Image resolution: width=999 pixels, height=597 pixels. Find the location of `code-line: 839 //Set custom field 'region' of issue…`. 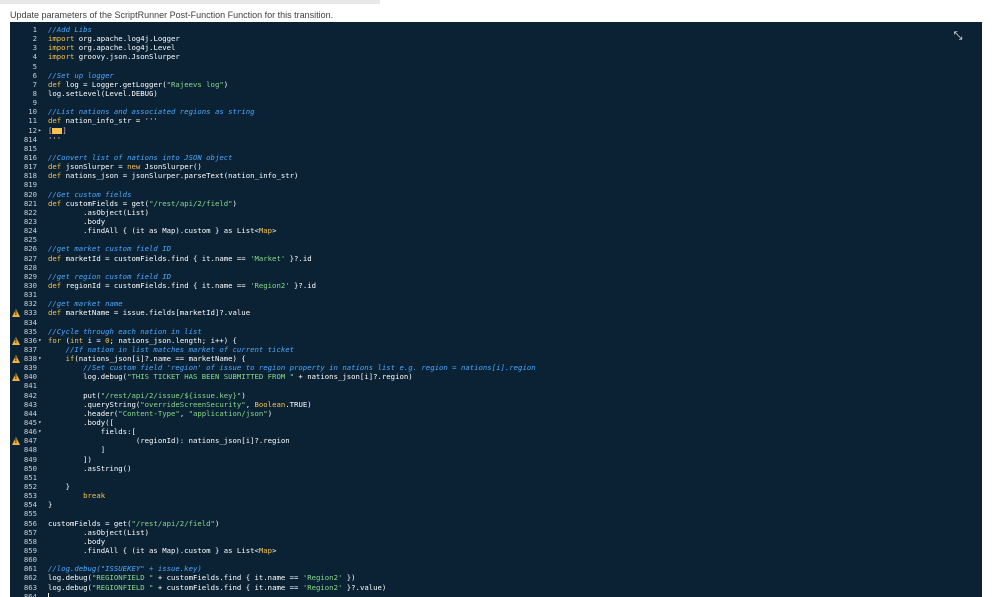

code-line: 839 //Set custom field 'region' of issue… is located at coordinates (496, 367).